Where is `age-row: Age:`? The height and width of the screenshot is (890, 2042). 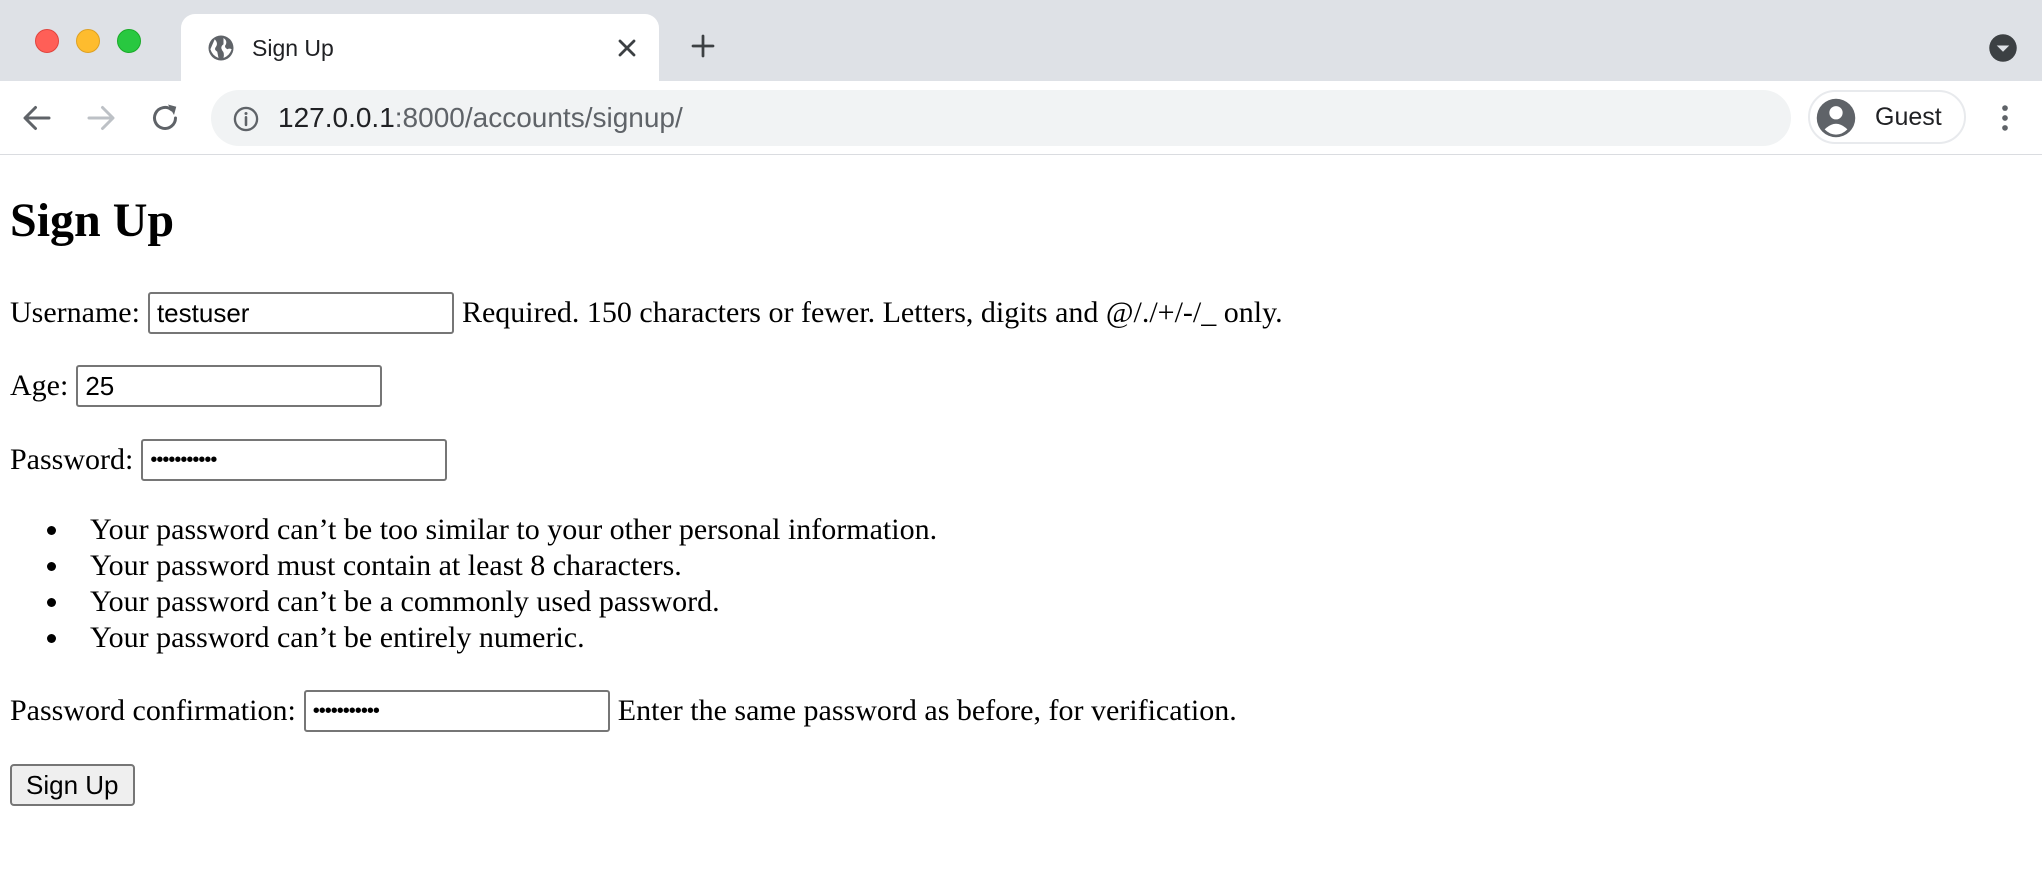 age-row: Age: is located at coordinates (196, 386).